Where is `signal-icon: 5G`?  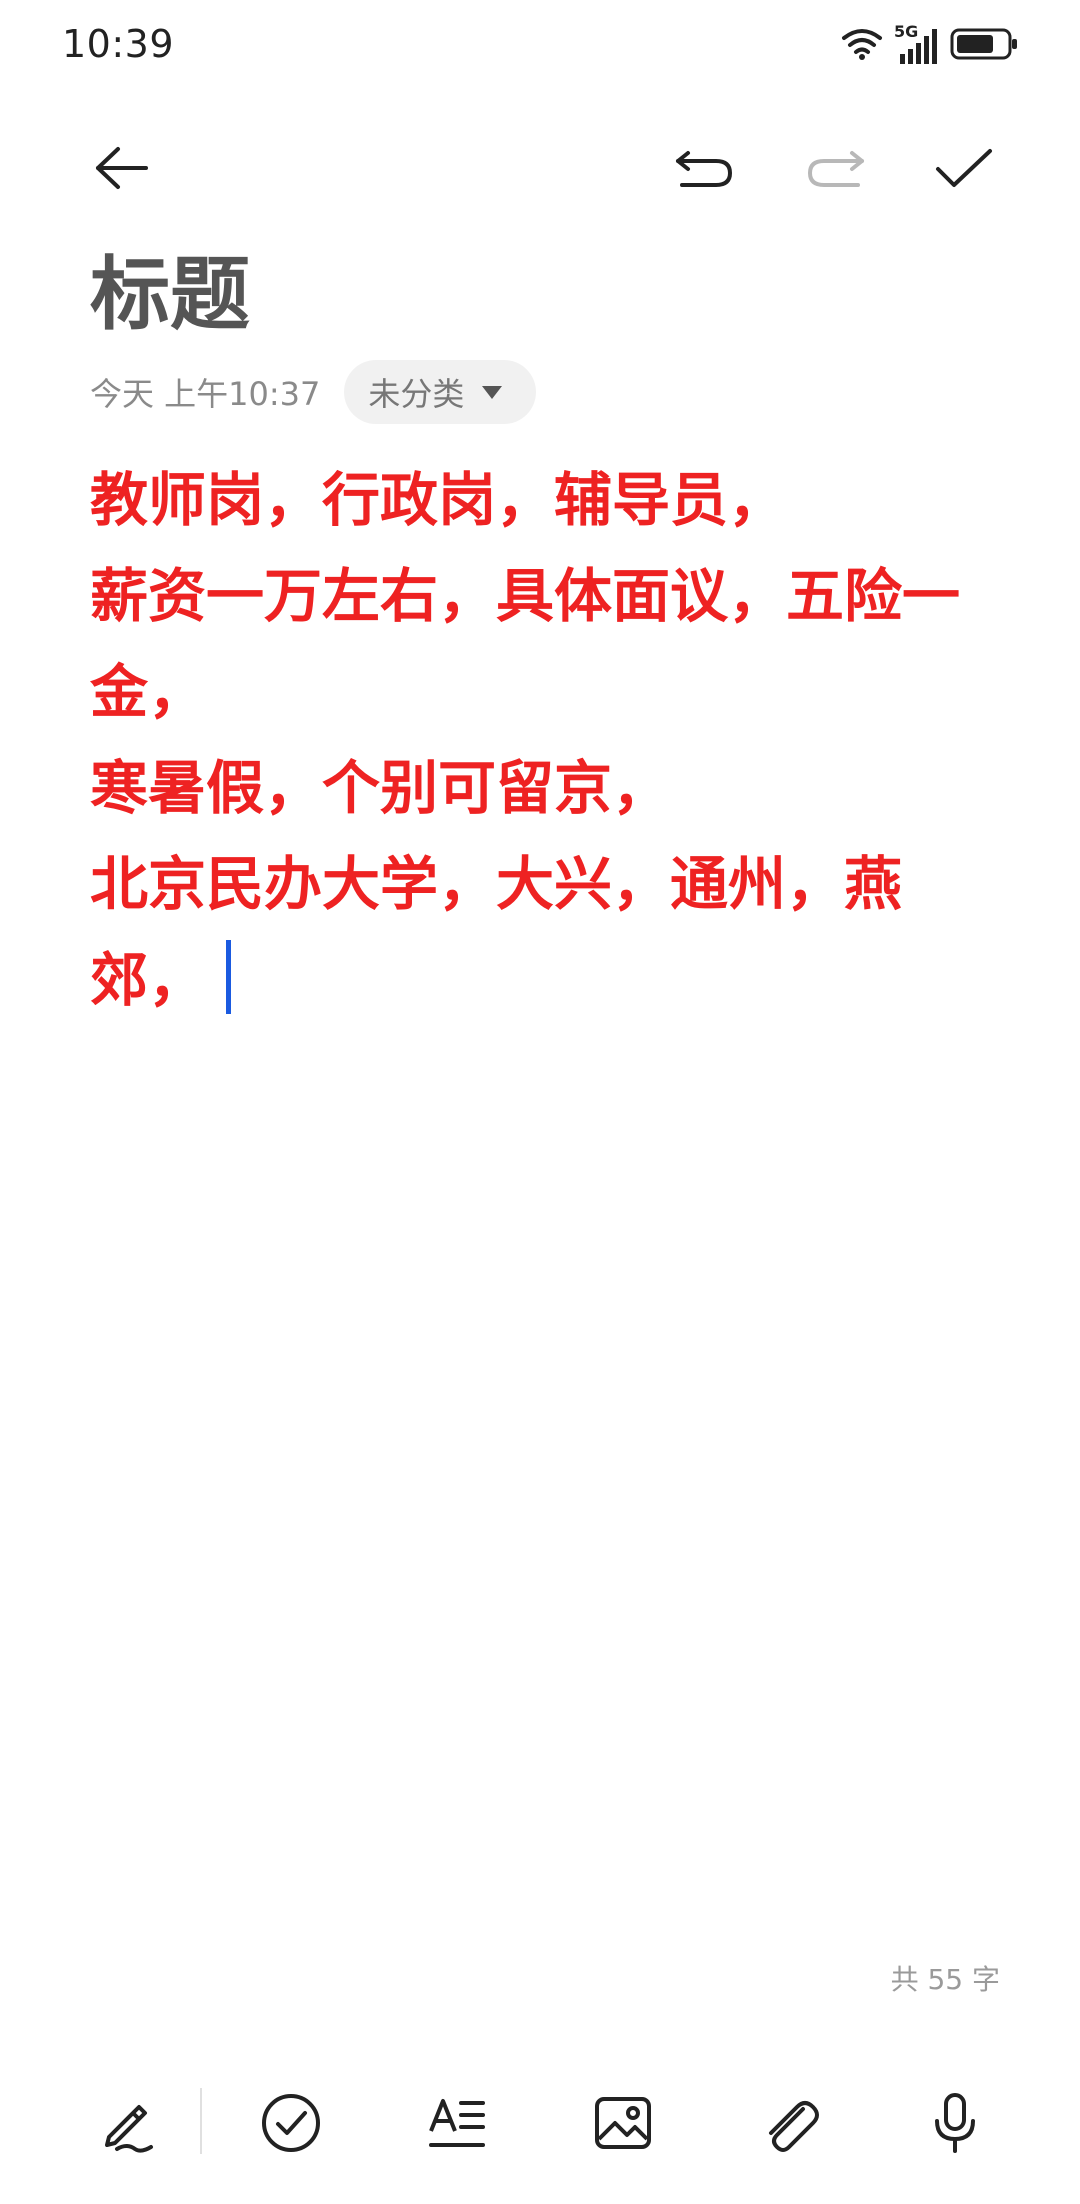
signal-icon: 5G is located at coordinates (917, 44).